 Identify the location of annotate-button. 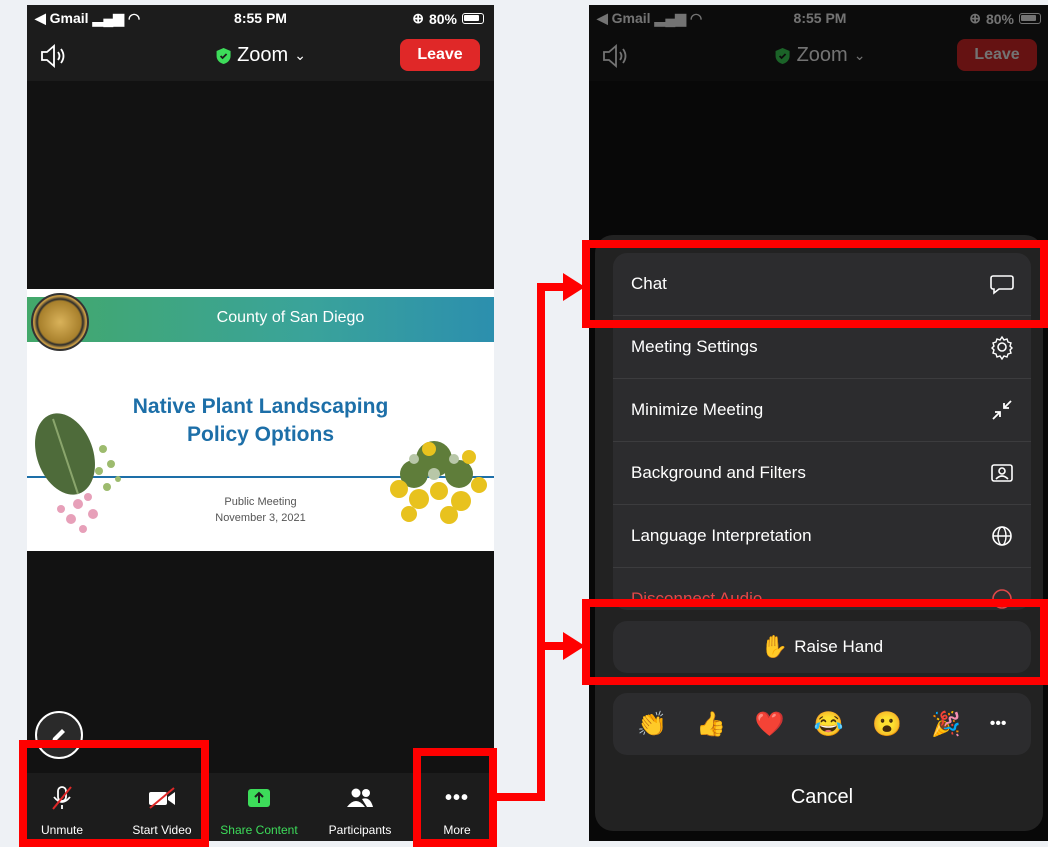
(59, 735).